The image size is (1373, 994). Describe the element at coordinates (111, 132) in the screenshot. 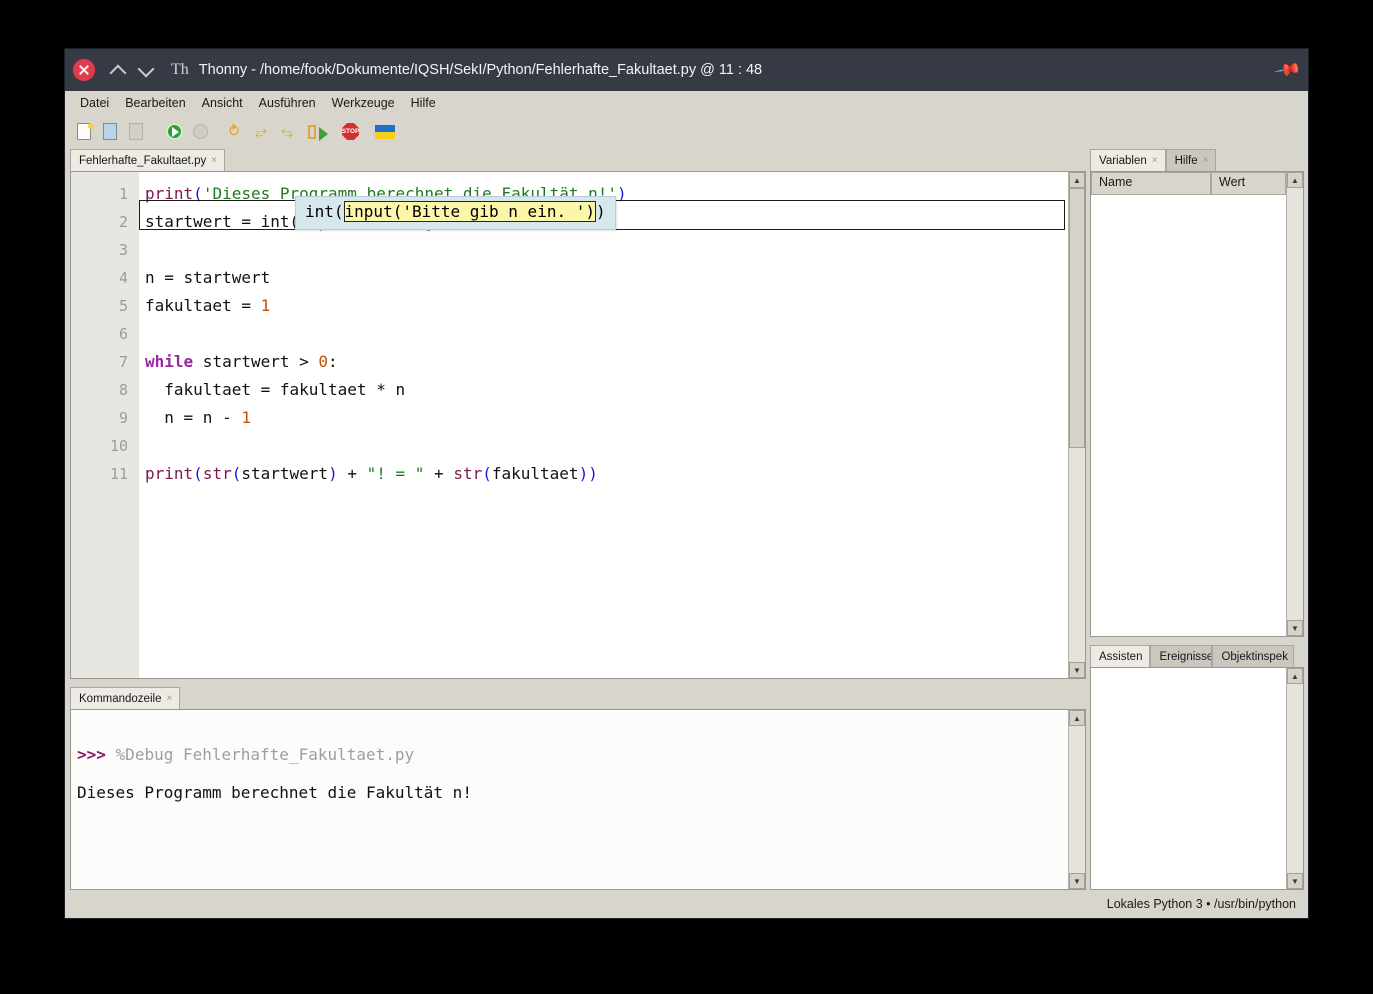

I see `open-file-icon` at that location.